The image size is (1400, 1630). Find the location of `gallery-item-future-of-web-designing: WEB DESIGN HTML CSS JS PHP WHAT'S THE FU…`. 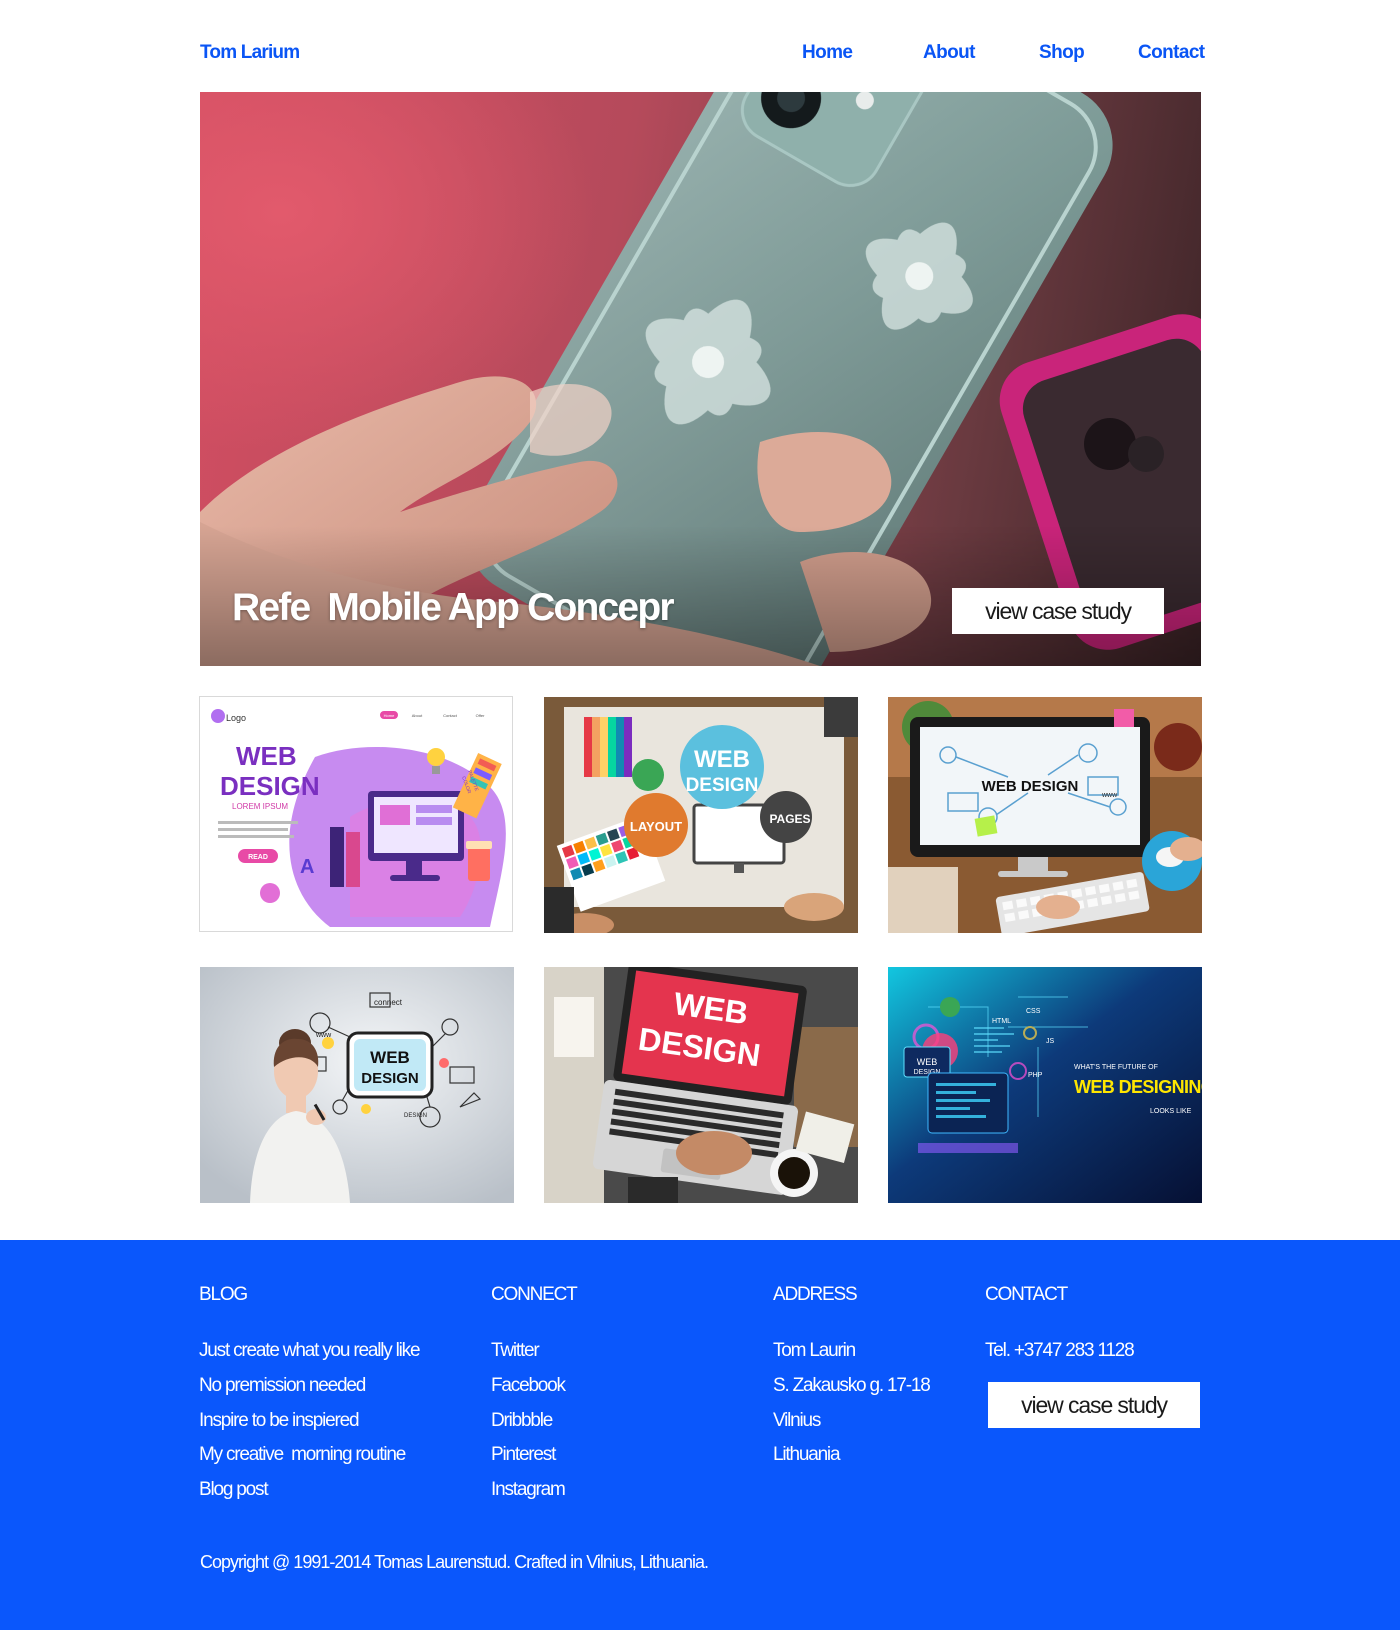

gallery-item-future-of-web-designing: WEB DESIGN HTML CSS JS PHP WHAT'S THE FU… is located at coordinates (1045, 1085).